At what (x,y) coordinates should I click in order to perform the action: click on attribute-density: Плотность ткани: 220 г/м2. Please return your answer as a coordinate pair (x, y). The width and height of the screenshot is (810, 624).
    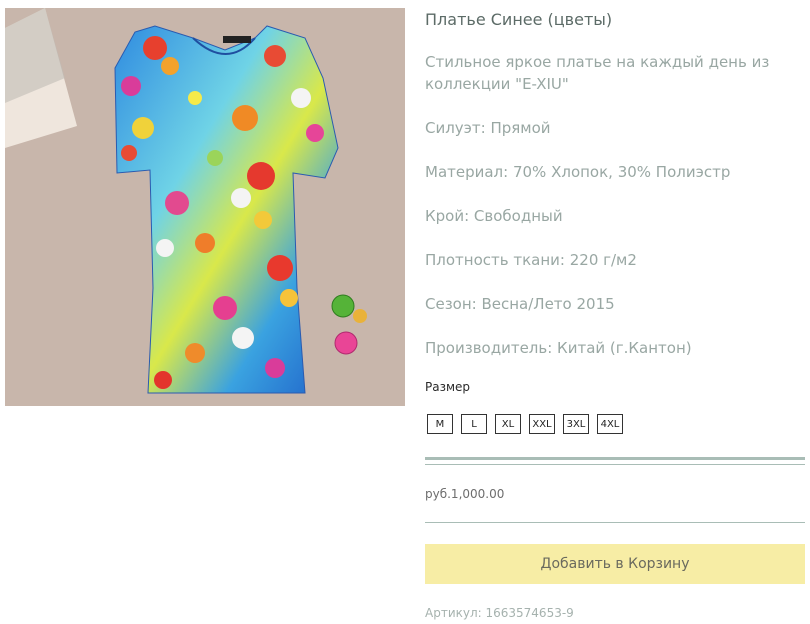
    Looking at the image, I should click on (531, 260).